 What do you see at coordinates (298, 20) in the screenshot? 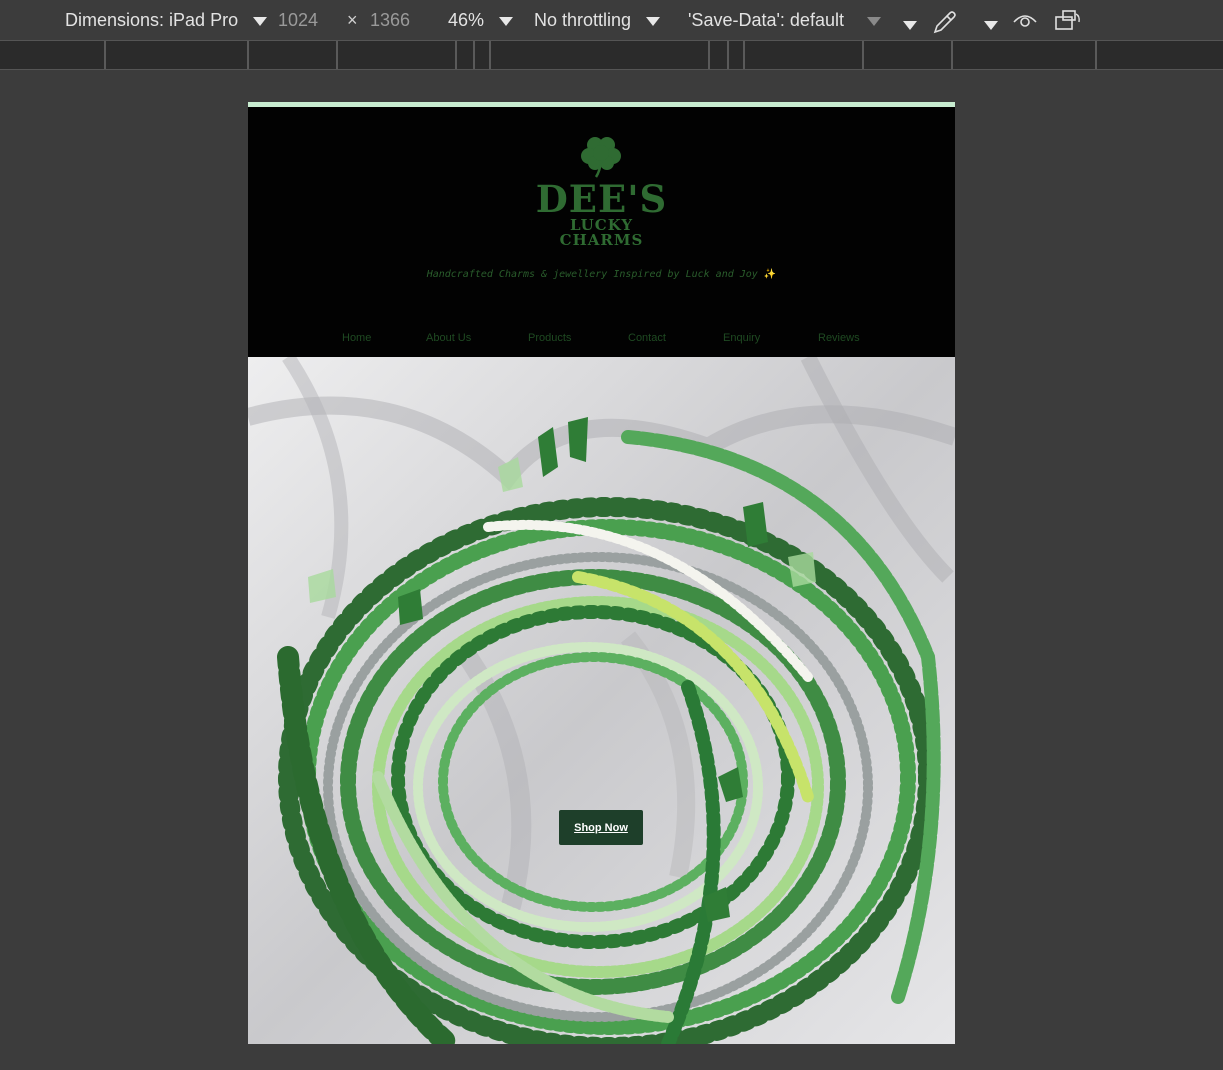
I see `width-input: 1024` at bounding box center [298, 20].